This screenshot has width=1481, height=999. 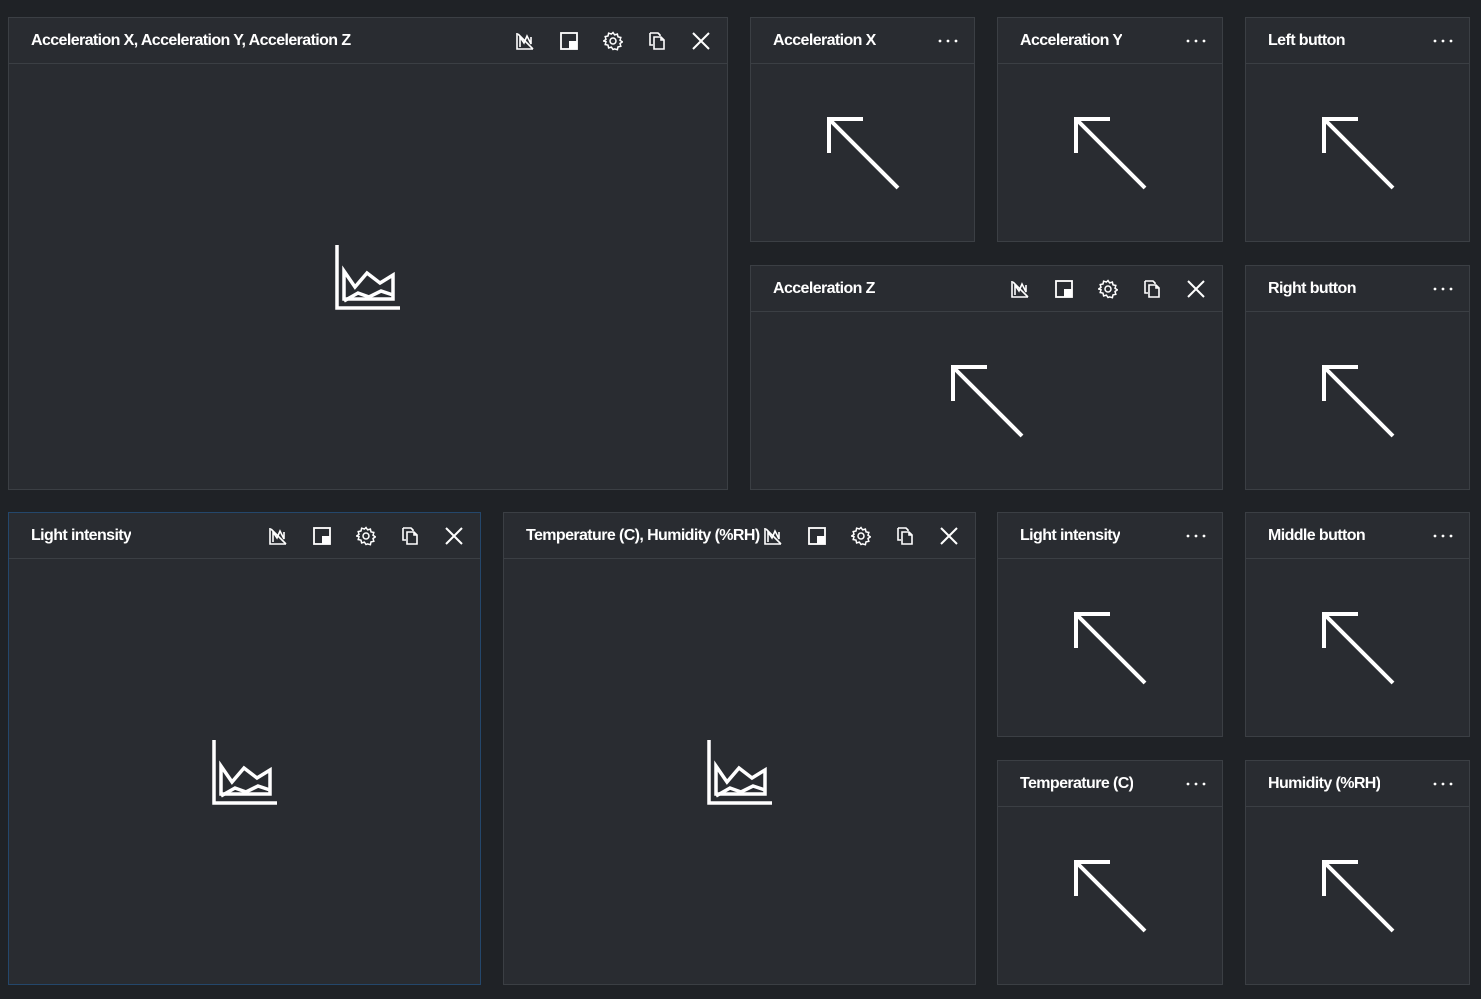 I want to click on tile-title: Temperature (C), so click(x=1077, y=783).